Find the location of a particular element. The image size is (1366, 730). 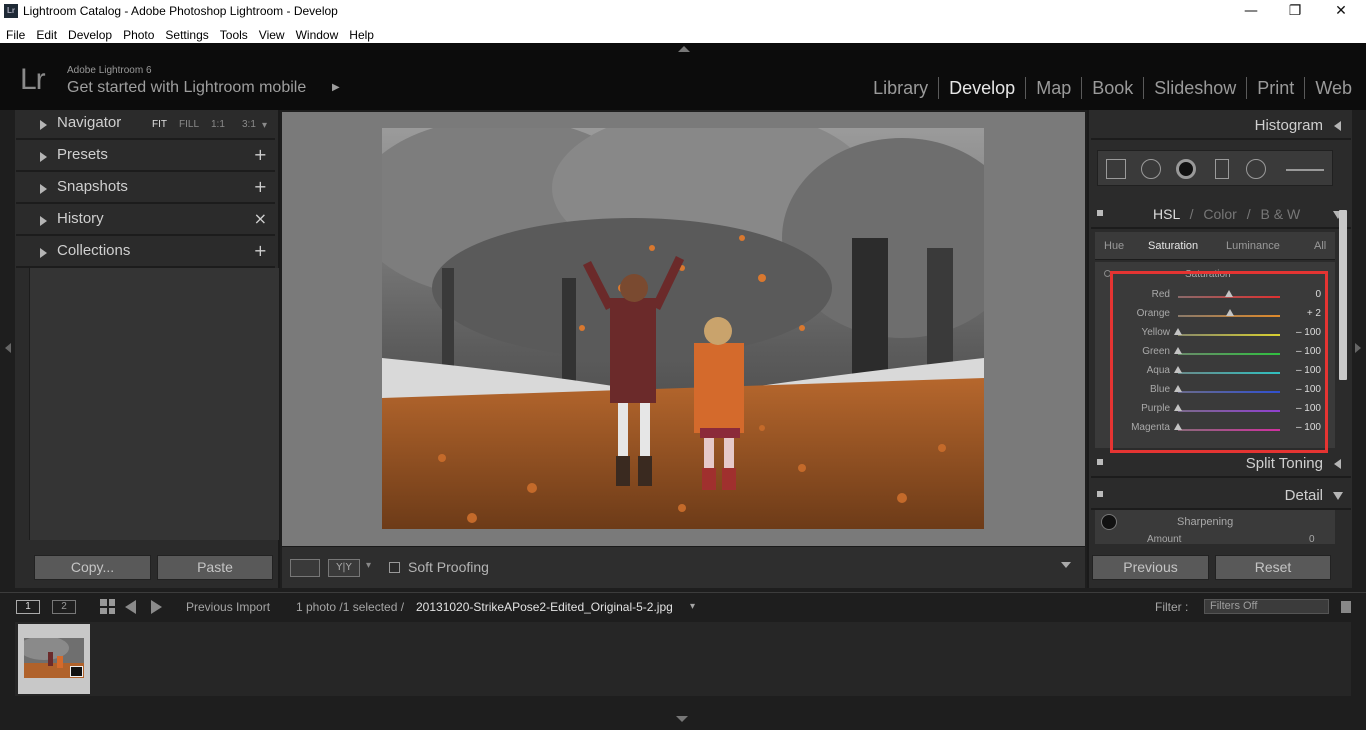

menu-photo: Photo is located at coordinates (138, 35).